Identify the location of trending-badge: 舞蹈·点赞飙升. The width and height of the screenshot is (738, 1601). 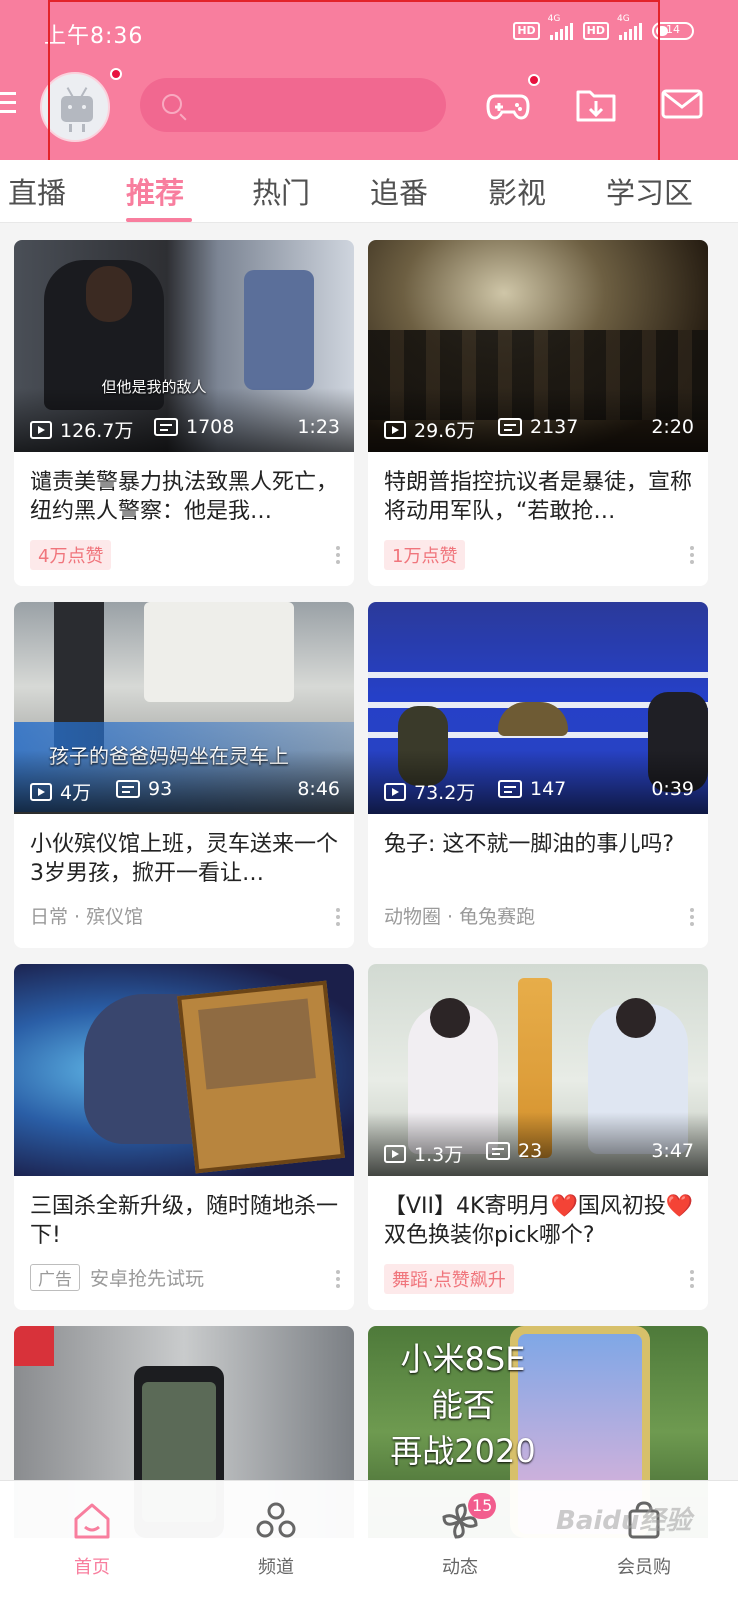
(449, 1279).